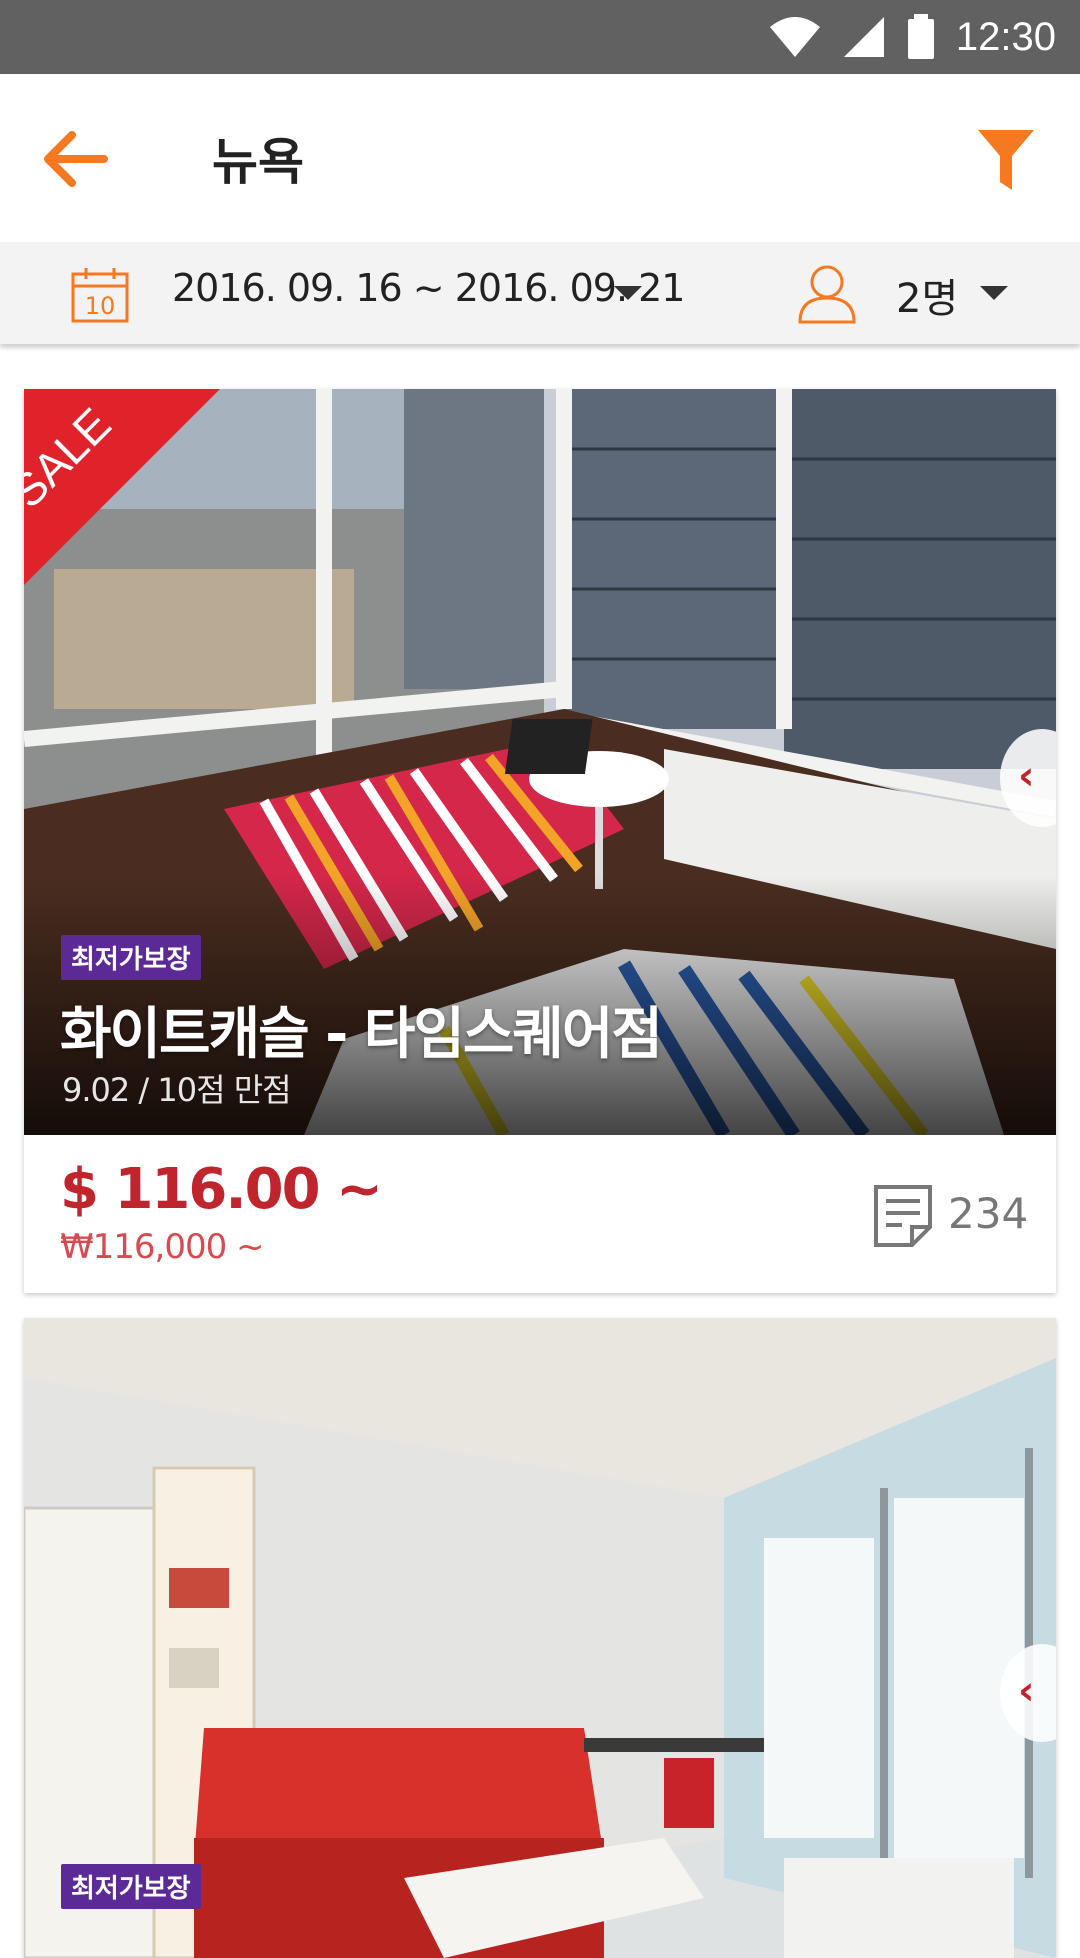  Describe the element at coordinates (903, 1216) in the screenshot. I see `review-icon` at that location.